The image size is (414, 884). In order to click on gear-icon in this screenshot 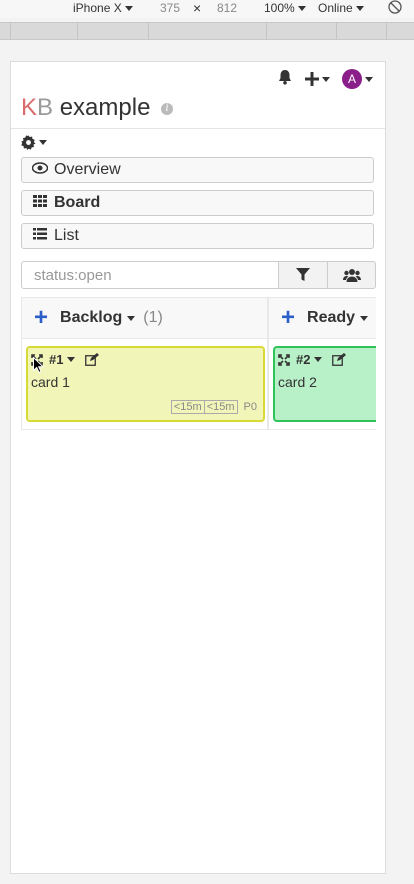, I will do `click(28, 142)`.